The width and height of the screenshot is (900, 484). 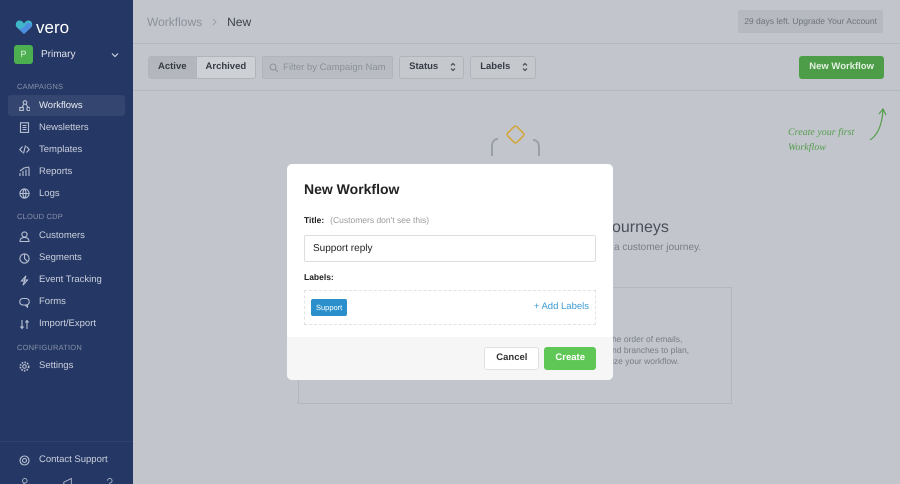 I want to click on sidebar-item: Templates, so click(x=66, y=149).